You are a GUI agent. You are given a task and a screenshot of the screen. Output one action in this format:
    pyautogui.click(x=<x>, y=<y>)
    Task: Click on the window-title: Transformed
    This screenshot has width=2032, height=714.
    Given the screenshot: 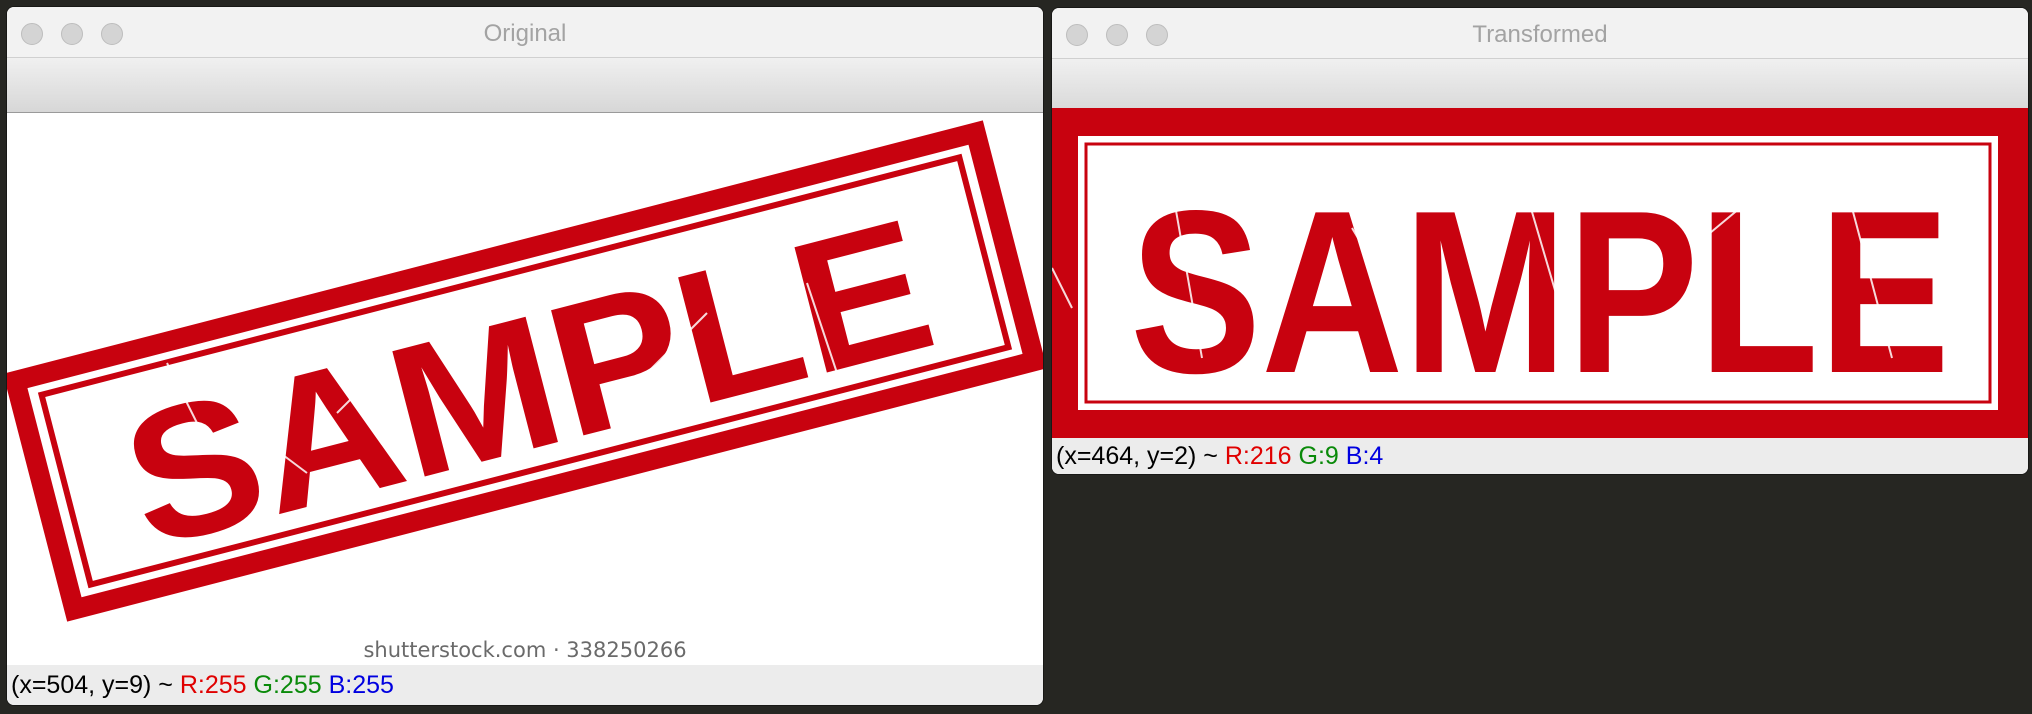 What is the action you would take?
    pyautogui.click(x=1540, y=34)
    